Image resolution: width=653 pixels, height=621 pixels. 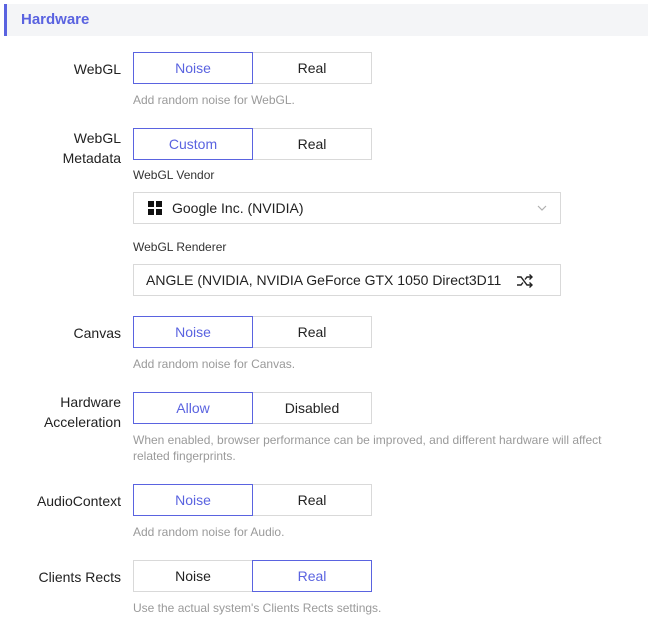 What do you see at coordinates (312, 576) in the screenshot?
I see `client-rects-option-real: Real` at bounding box center [312, 576].